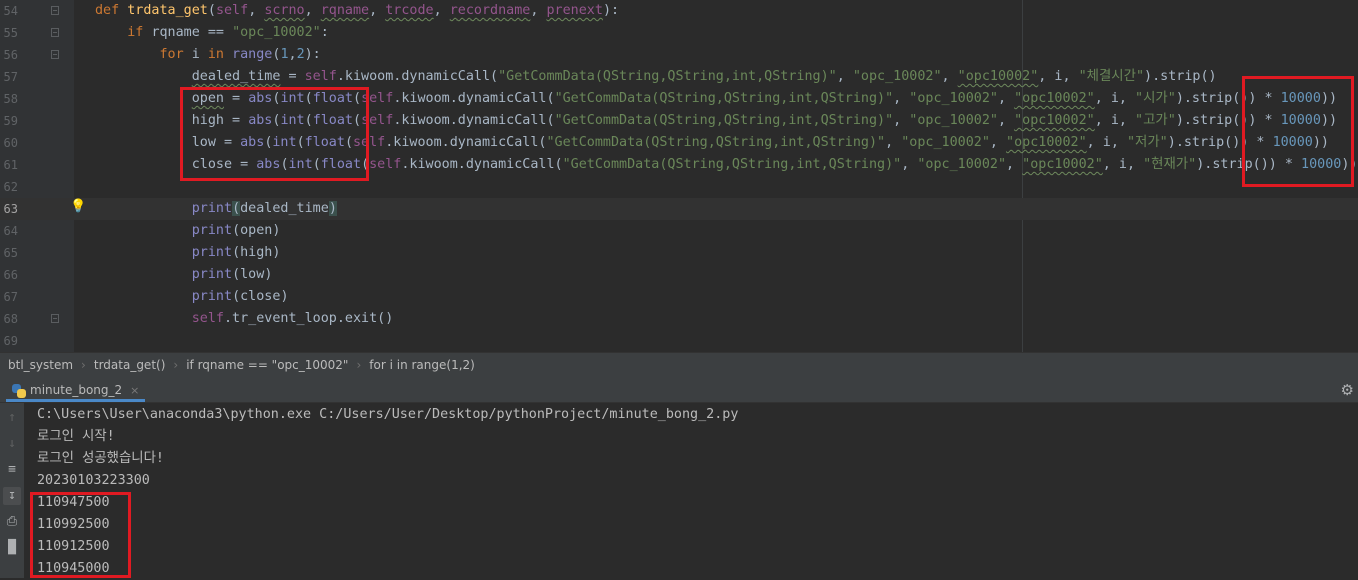 The image size is (1358, 580). Describe the element at coordinates (679, 275) in the screenshot. I see `code-line-66: 66 print(low)` at that location.